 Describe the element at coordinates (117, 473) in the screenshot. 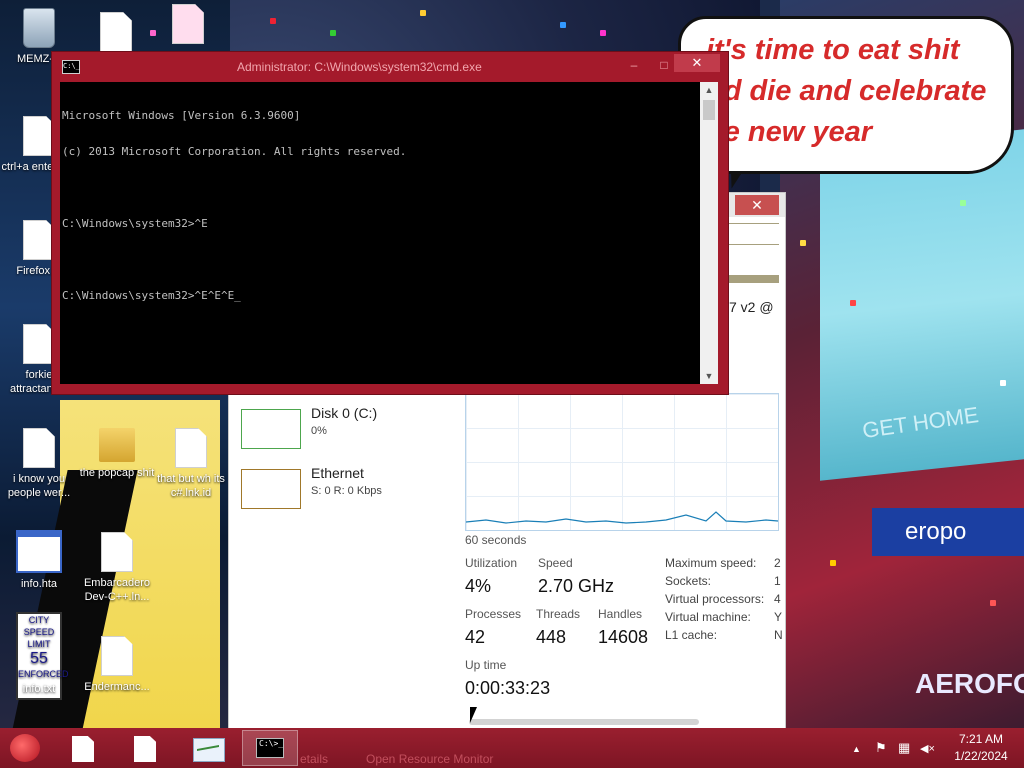

I see `desktop-icon-label: the popcap shit` at that location.